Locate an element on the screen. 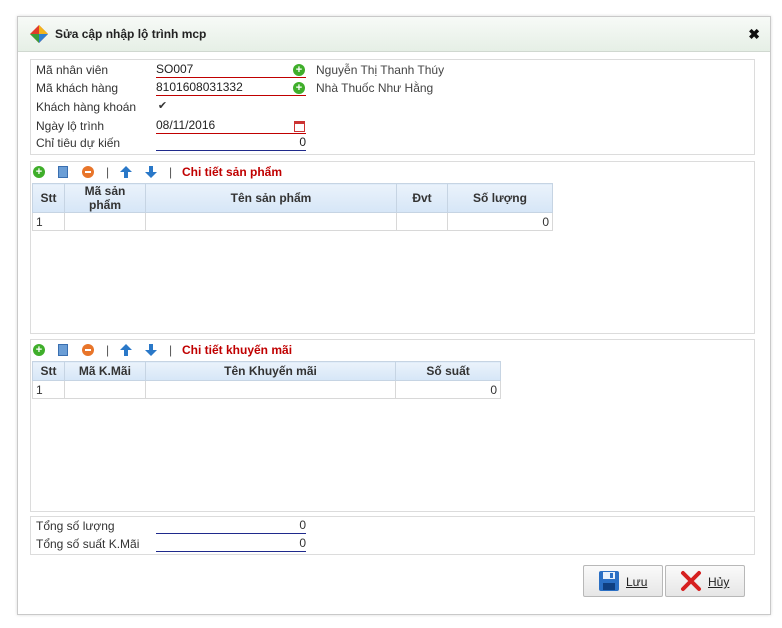 This screenshot has height=628, width=782. target-label: Chỉ tiêu dự kiến is located at coordinates (78, 143).